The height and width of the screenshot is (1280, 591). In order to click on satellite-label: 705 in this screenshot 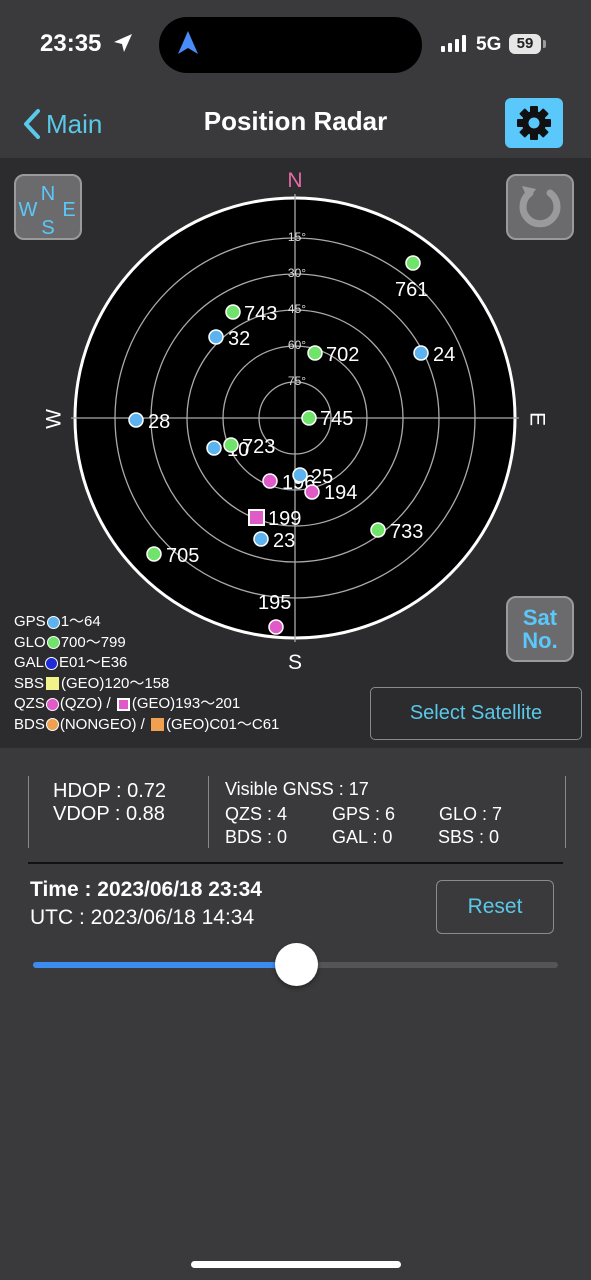, I will do `click(182, 556)`.